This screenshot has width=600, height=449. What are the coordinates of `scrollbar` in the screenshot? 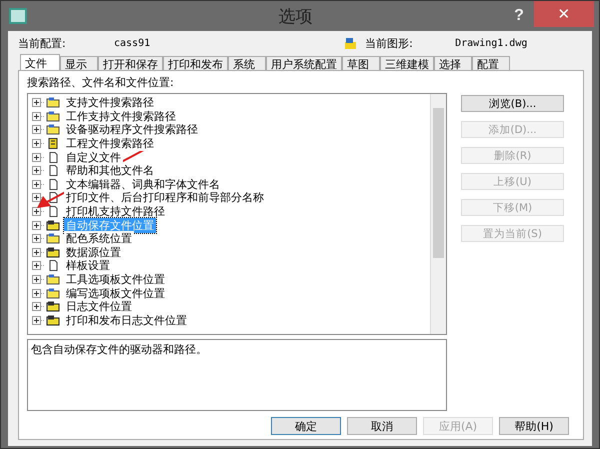 It's located at (438, 214).